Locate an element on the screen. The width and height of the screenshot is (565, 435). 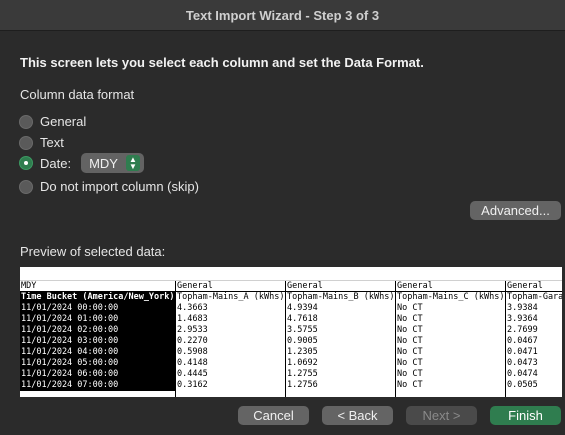
preview-cell: 0.4148 is located at coordinates (192, 363).